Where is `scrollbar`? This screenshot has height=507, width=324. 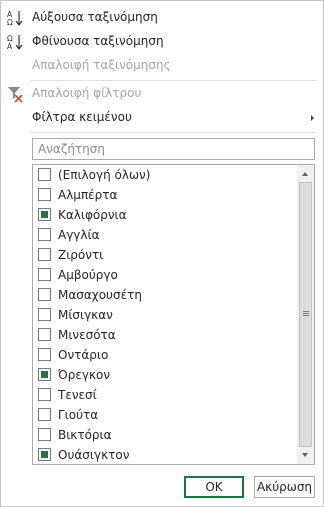 scrollbar is located at coordinates (305, 314).